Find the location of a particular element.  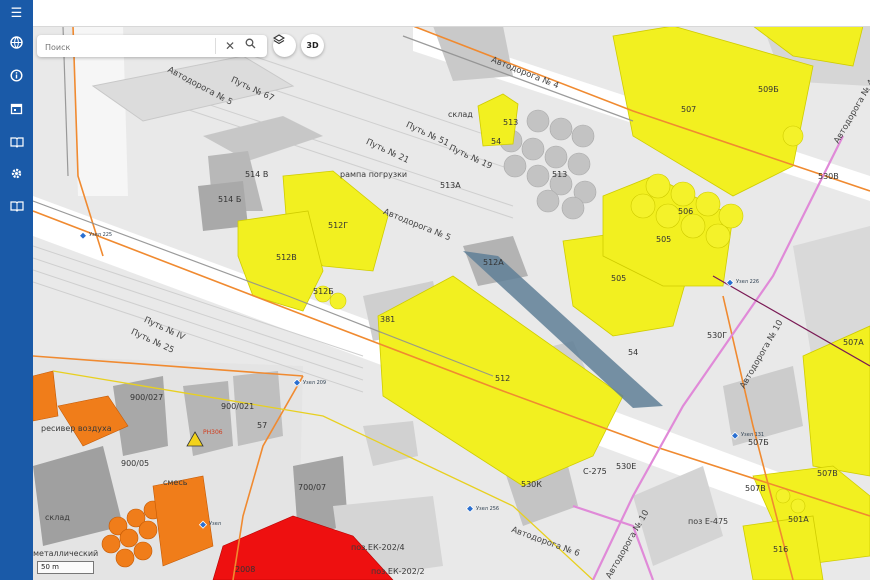

building-label: 514 Б is located at coordinates (230, 199).